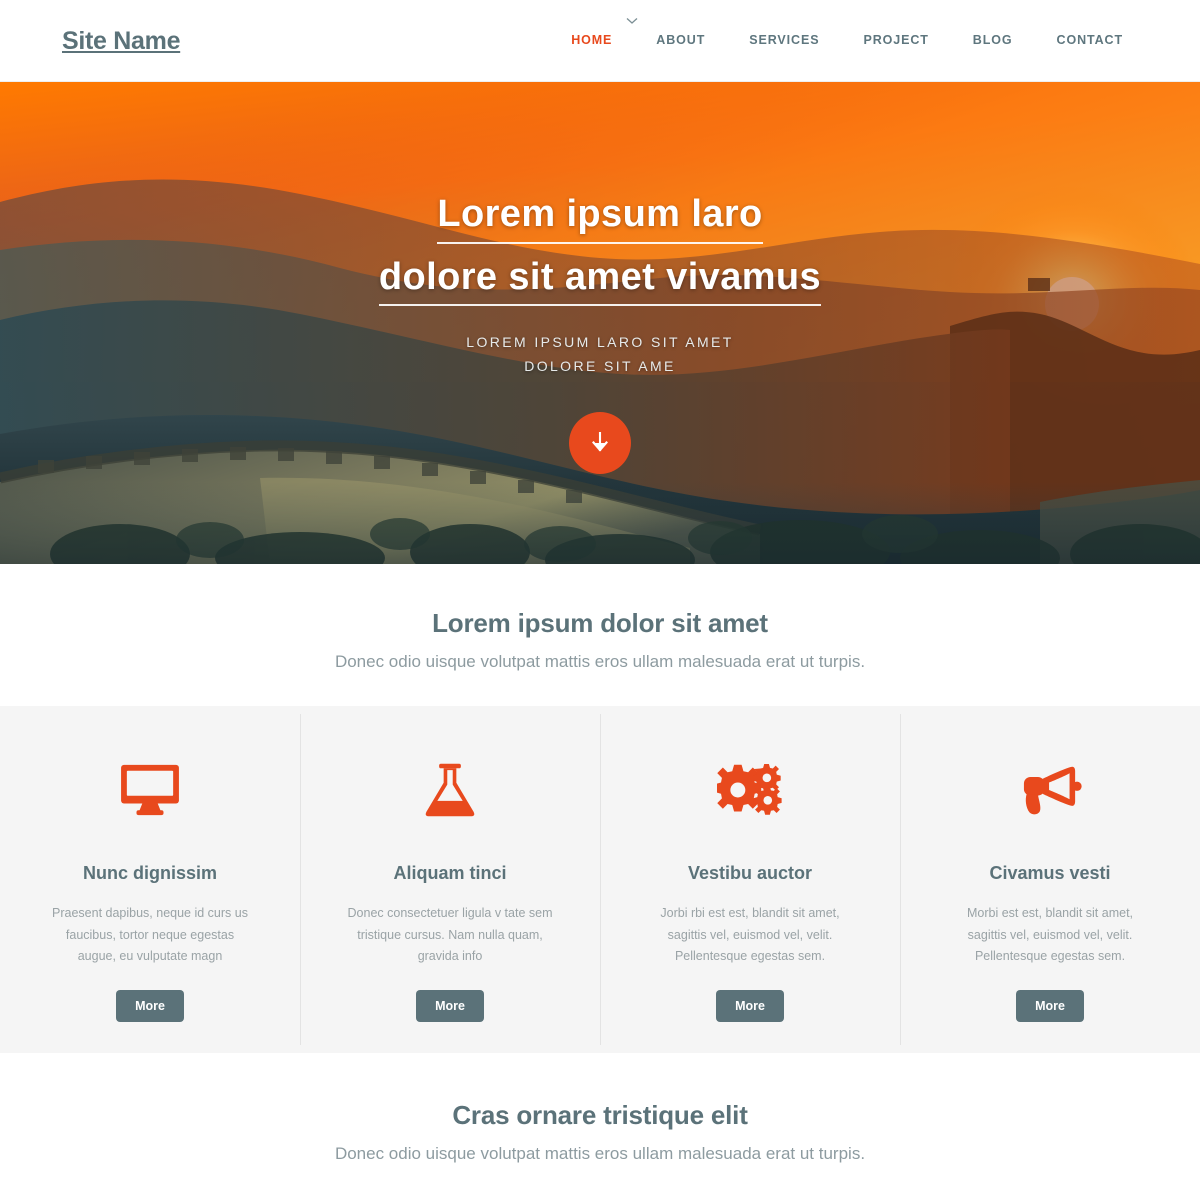  I want to click on hero-title-line-1: Lorem ipsum laro, so click(600, 217).